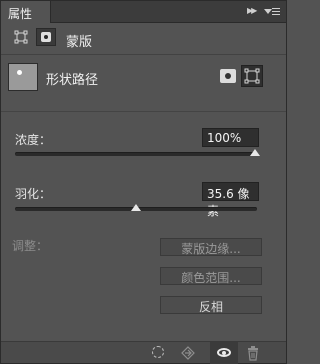 Image resolution: width=320 pixels, height=364 pixels. I want to click on density-input: 100%, so click(230, 137).